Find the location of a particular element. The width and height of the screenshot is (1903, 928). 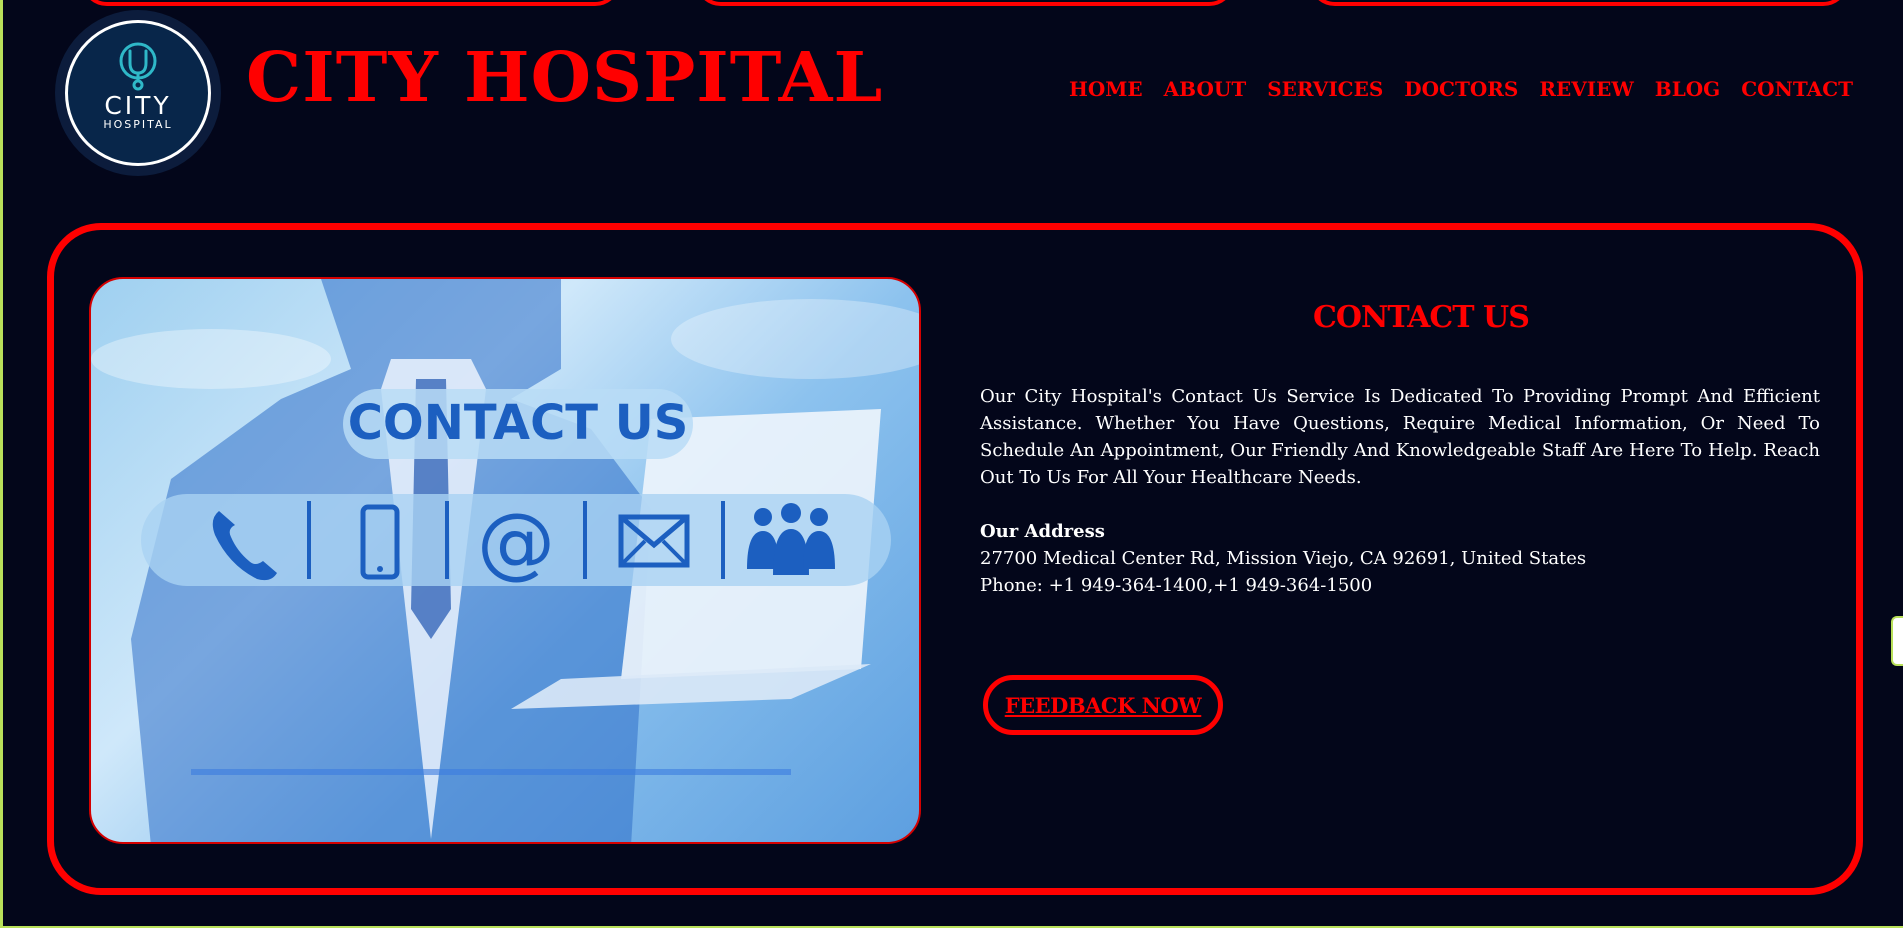

logo-text-city: CITY is located at coordinates (138, 105).